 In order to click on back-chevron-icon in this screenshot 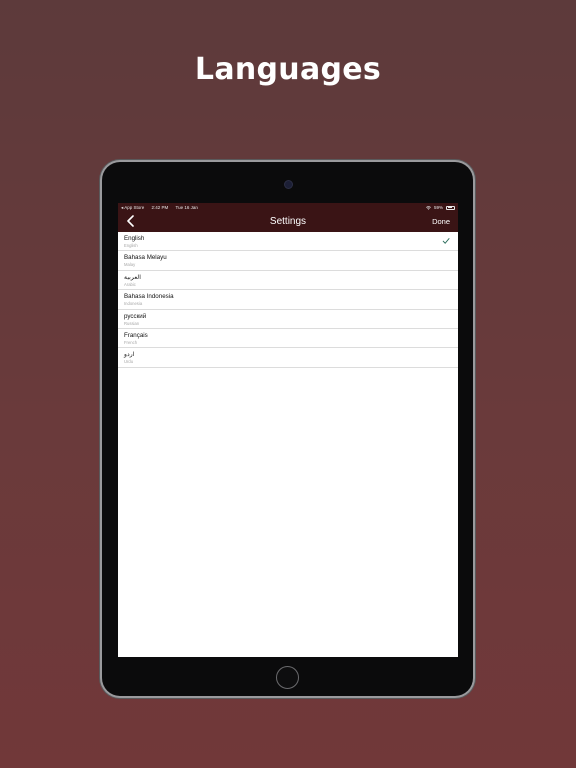, I will do `click(131, 221)`.